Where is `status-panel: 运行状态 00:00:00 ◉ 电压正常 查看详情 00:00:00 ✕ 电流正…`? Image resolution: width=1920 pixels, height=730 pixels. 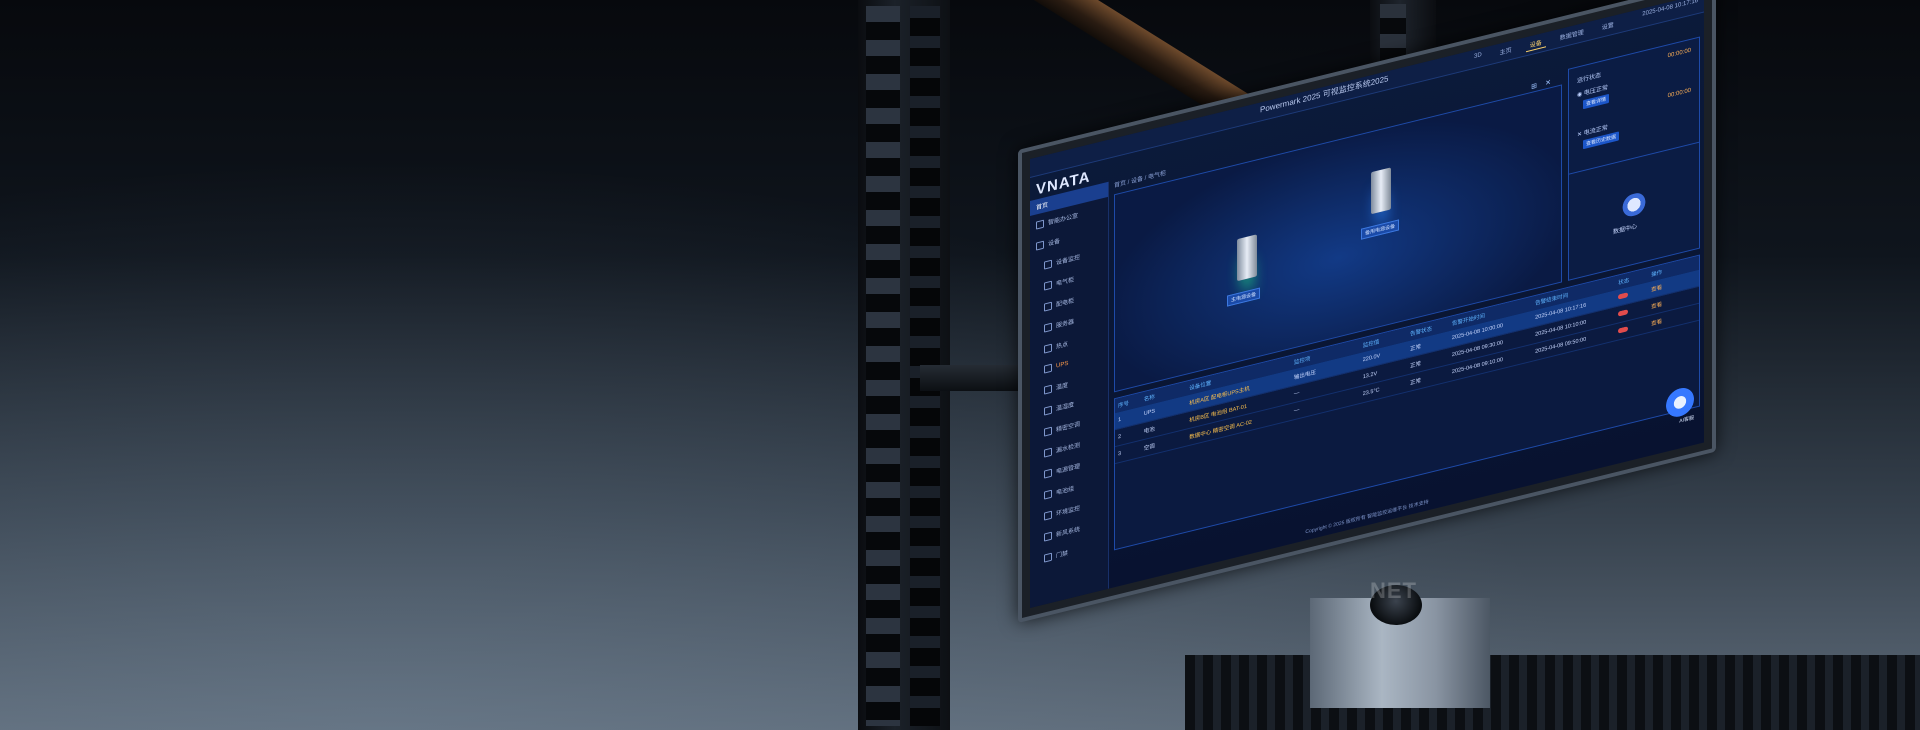 status-panel: 运行状态 00:00:00 ◉ 电压正常 查看详情 00:00:00 ✕ 电流正… is located at coordinates (1634, 158).